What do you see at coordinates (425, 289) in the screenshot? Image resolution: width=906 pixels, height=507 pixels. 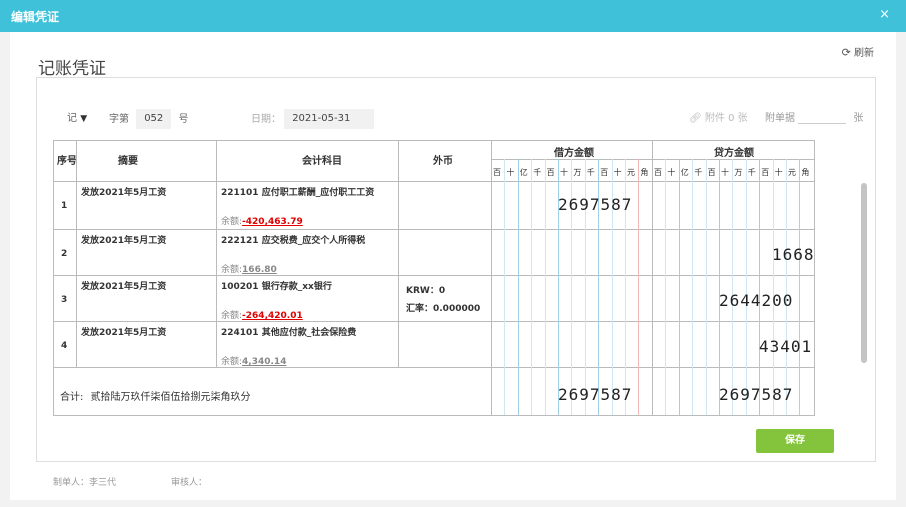 I see `row-foreign-amount: KRW：0` at bounding box center [425, 289].